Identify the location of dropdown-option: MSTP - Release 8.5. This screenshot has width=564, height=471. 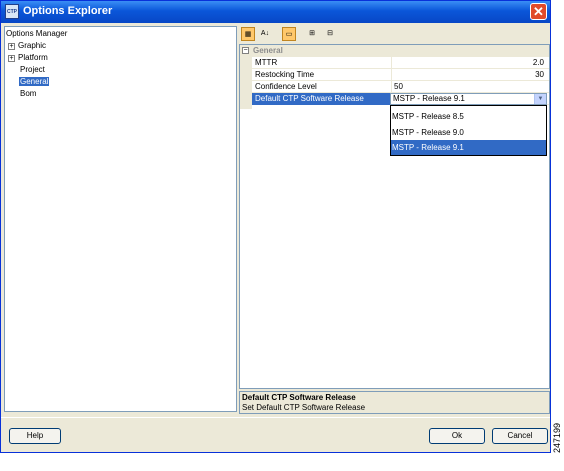
(468, 116).